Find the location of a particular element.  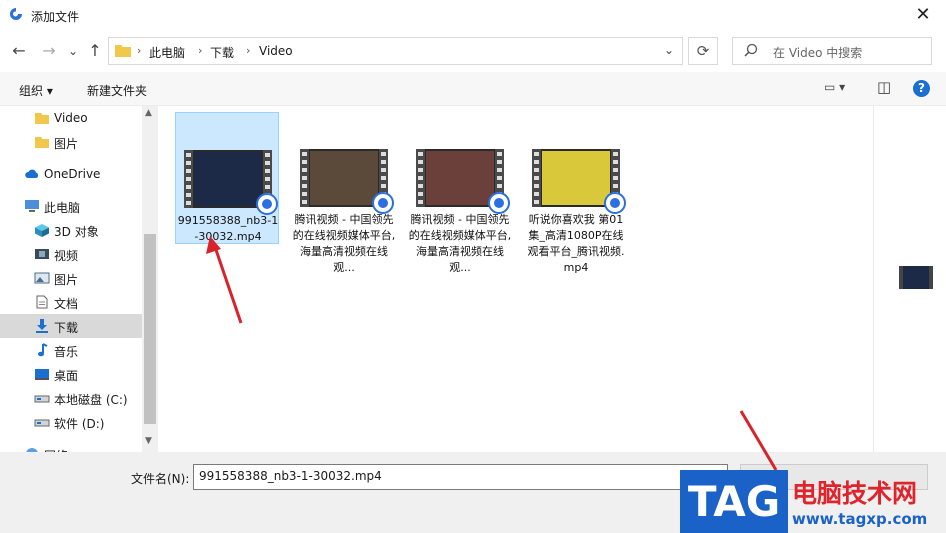

music-icon is located at coordinates (42, 350).